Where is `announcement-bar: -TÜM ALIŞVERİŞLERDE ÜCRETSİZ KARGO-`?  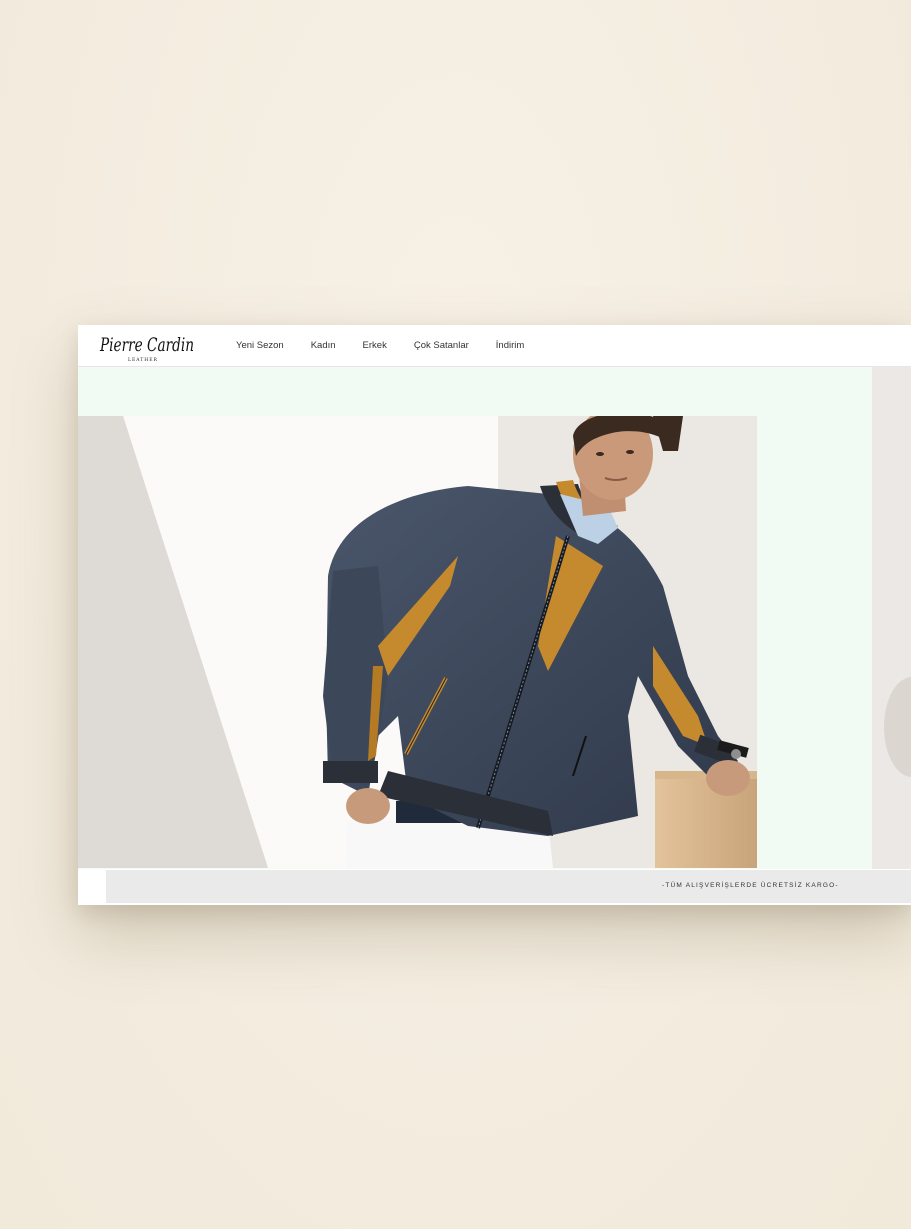
announcement-bar: -TÜM ALIŞVERİŞLERDE ÜCRETSİZ KARGO- is located at coordinates (494, 887).